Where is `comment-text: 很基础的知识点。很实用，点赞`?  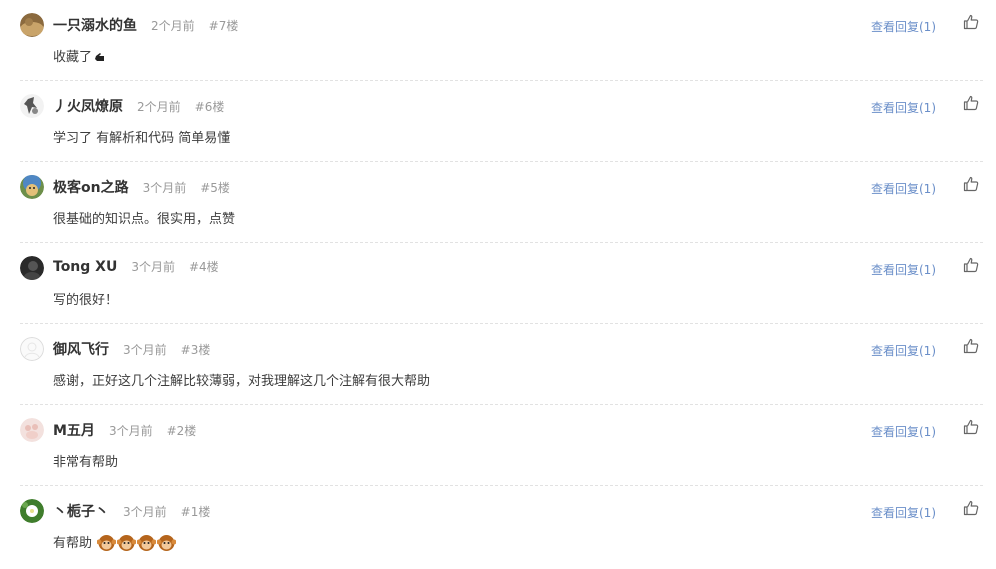 comment-text: 很基础的知识点。很实用，点赞 is located at coordinates (144, 219).